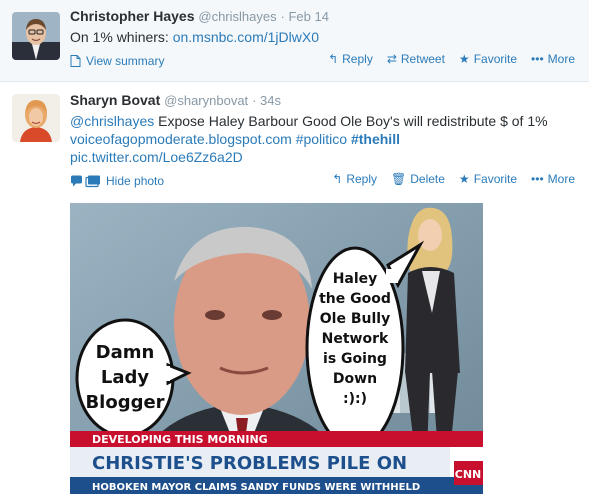 This screenshot has height=494, width=589. What do you see at coordinates (246, 37) in the screenshot?
I see `tweet-link: on.msnbc.com/1jDlwX0` at bounding box center [246, 37].